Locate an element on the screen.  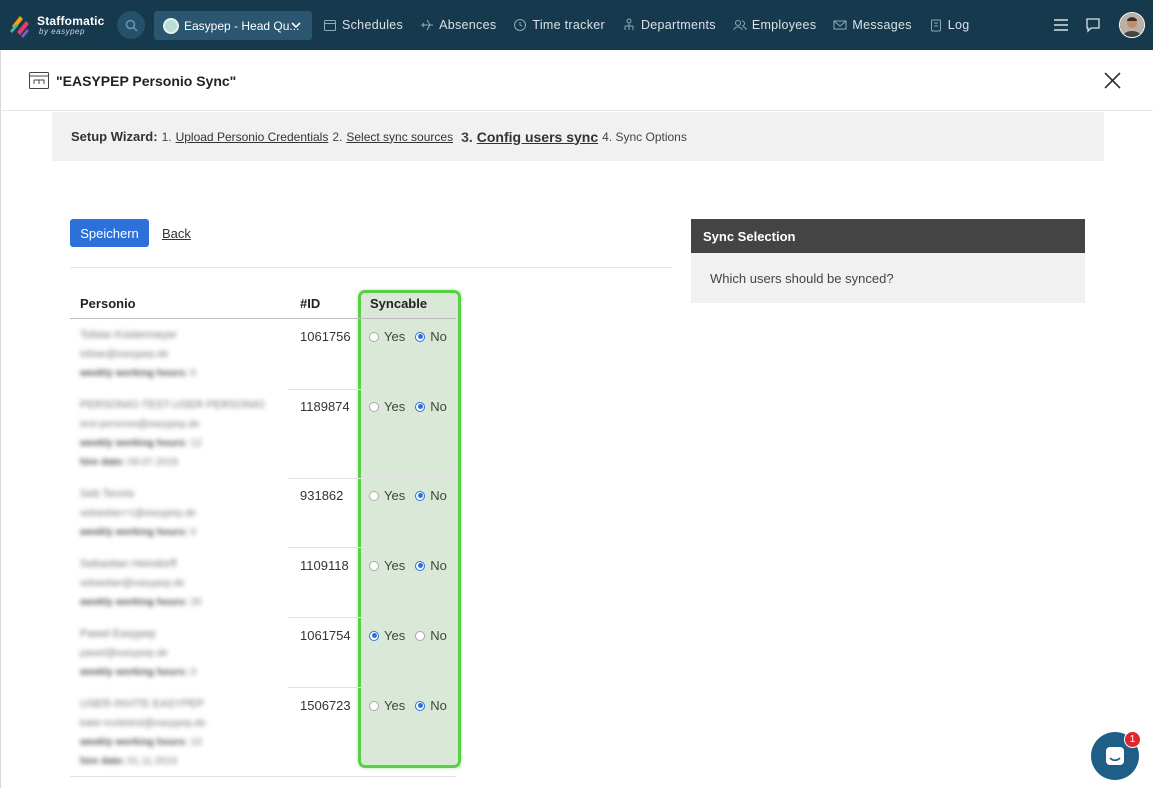
row-personio-email: tobias@easypep.de is located at coordinates (124, 354).